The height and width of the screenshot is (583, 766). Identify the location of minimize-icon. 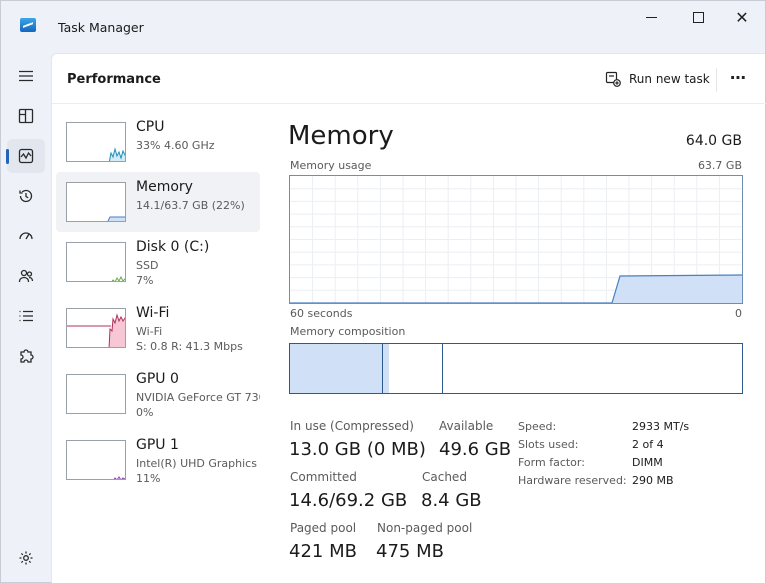
(651, 17).